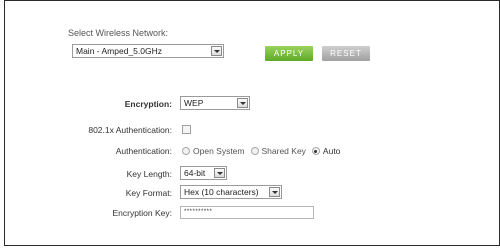 This screenshot has width=500, height=250. I want to click on encryption-select-value: WEP, so click(194, 103).